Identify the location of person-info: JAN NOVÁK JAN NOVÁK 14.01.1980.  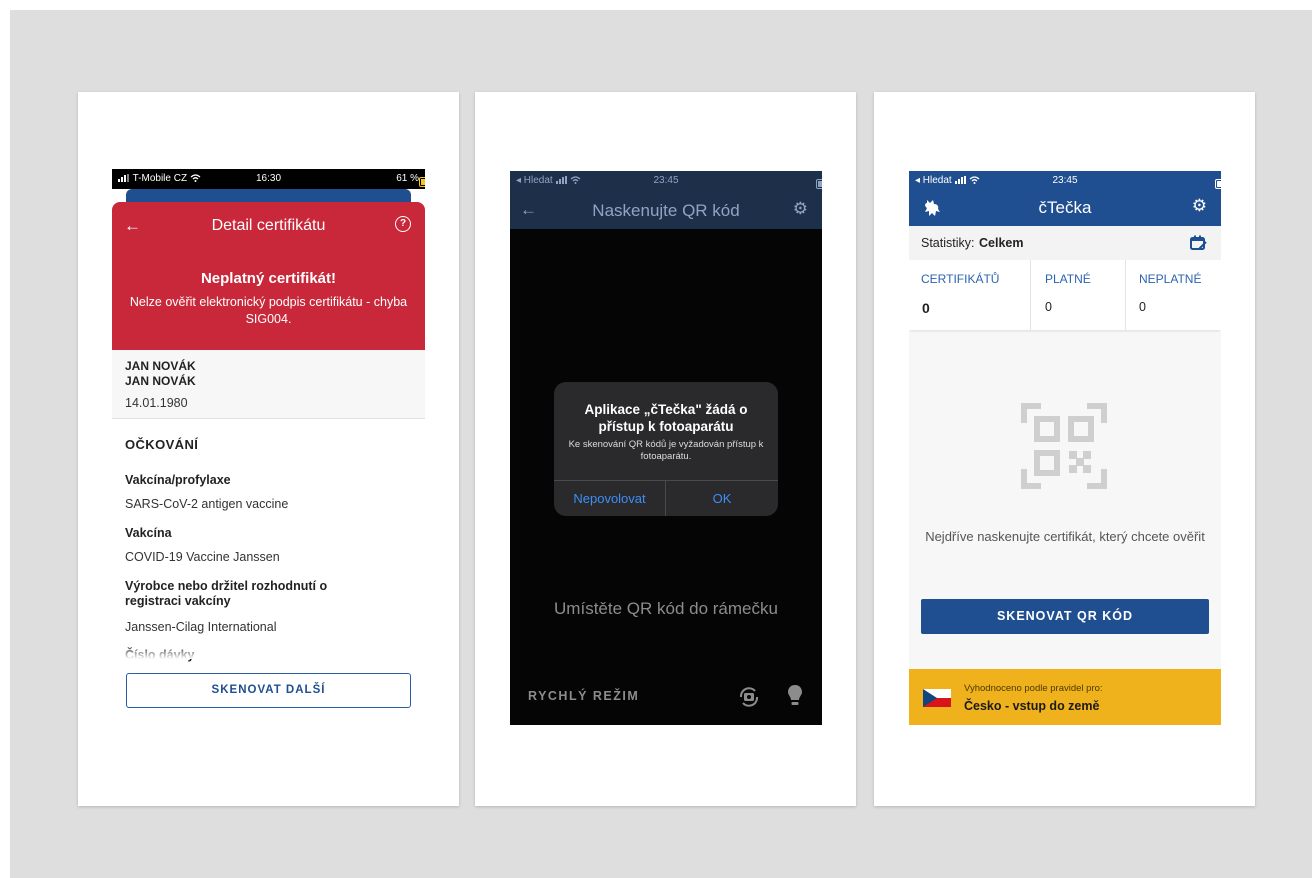
(268, 384).